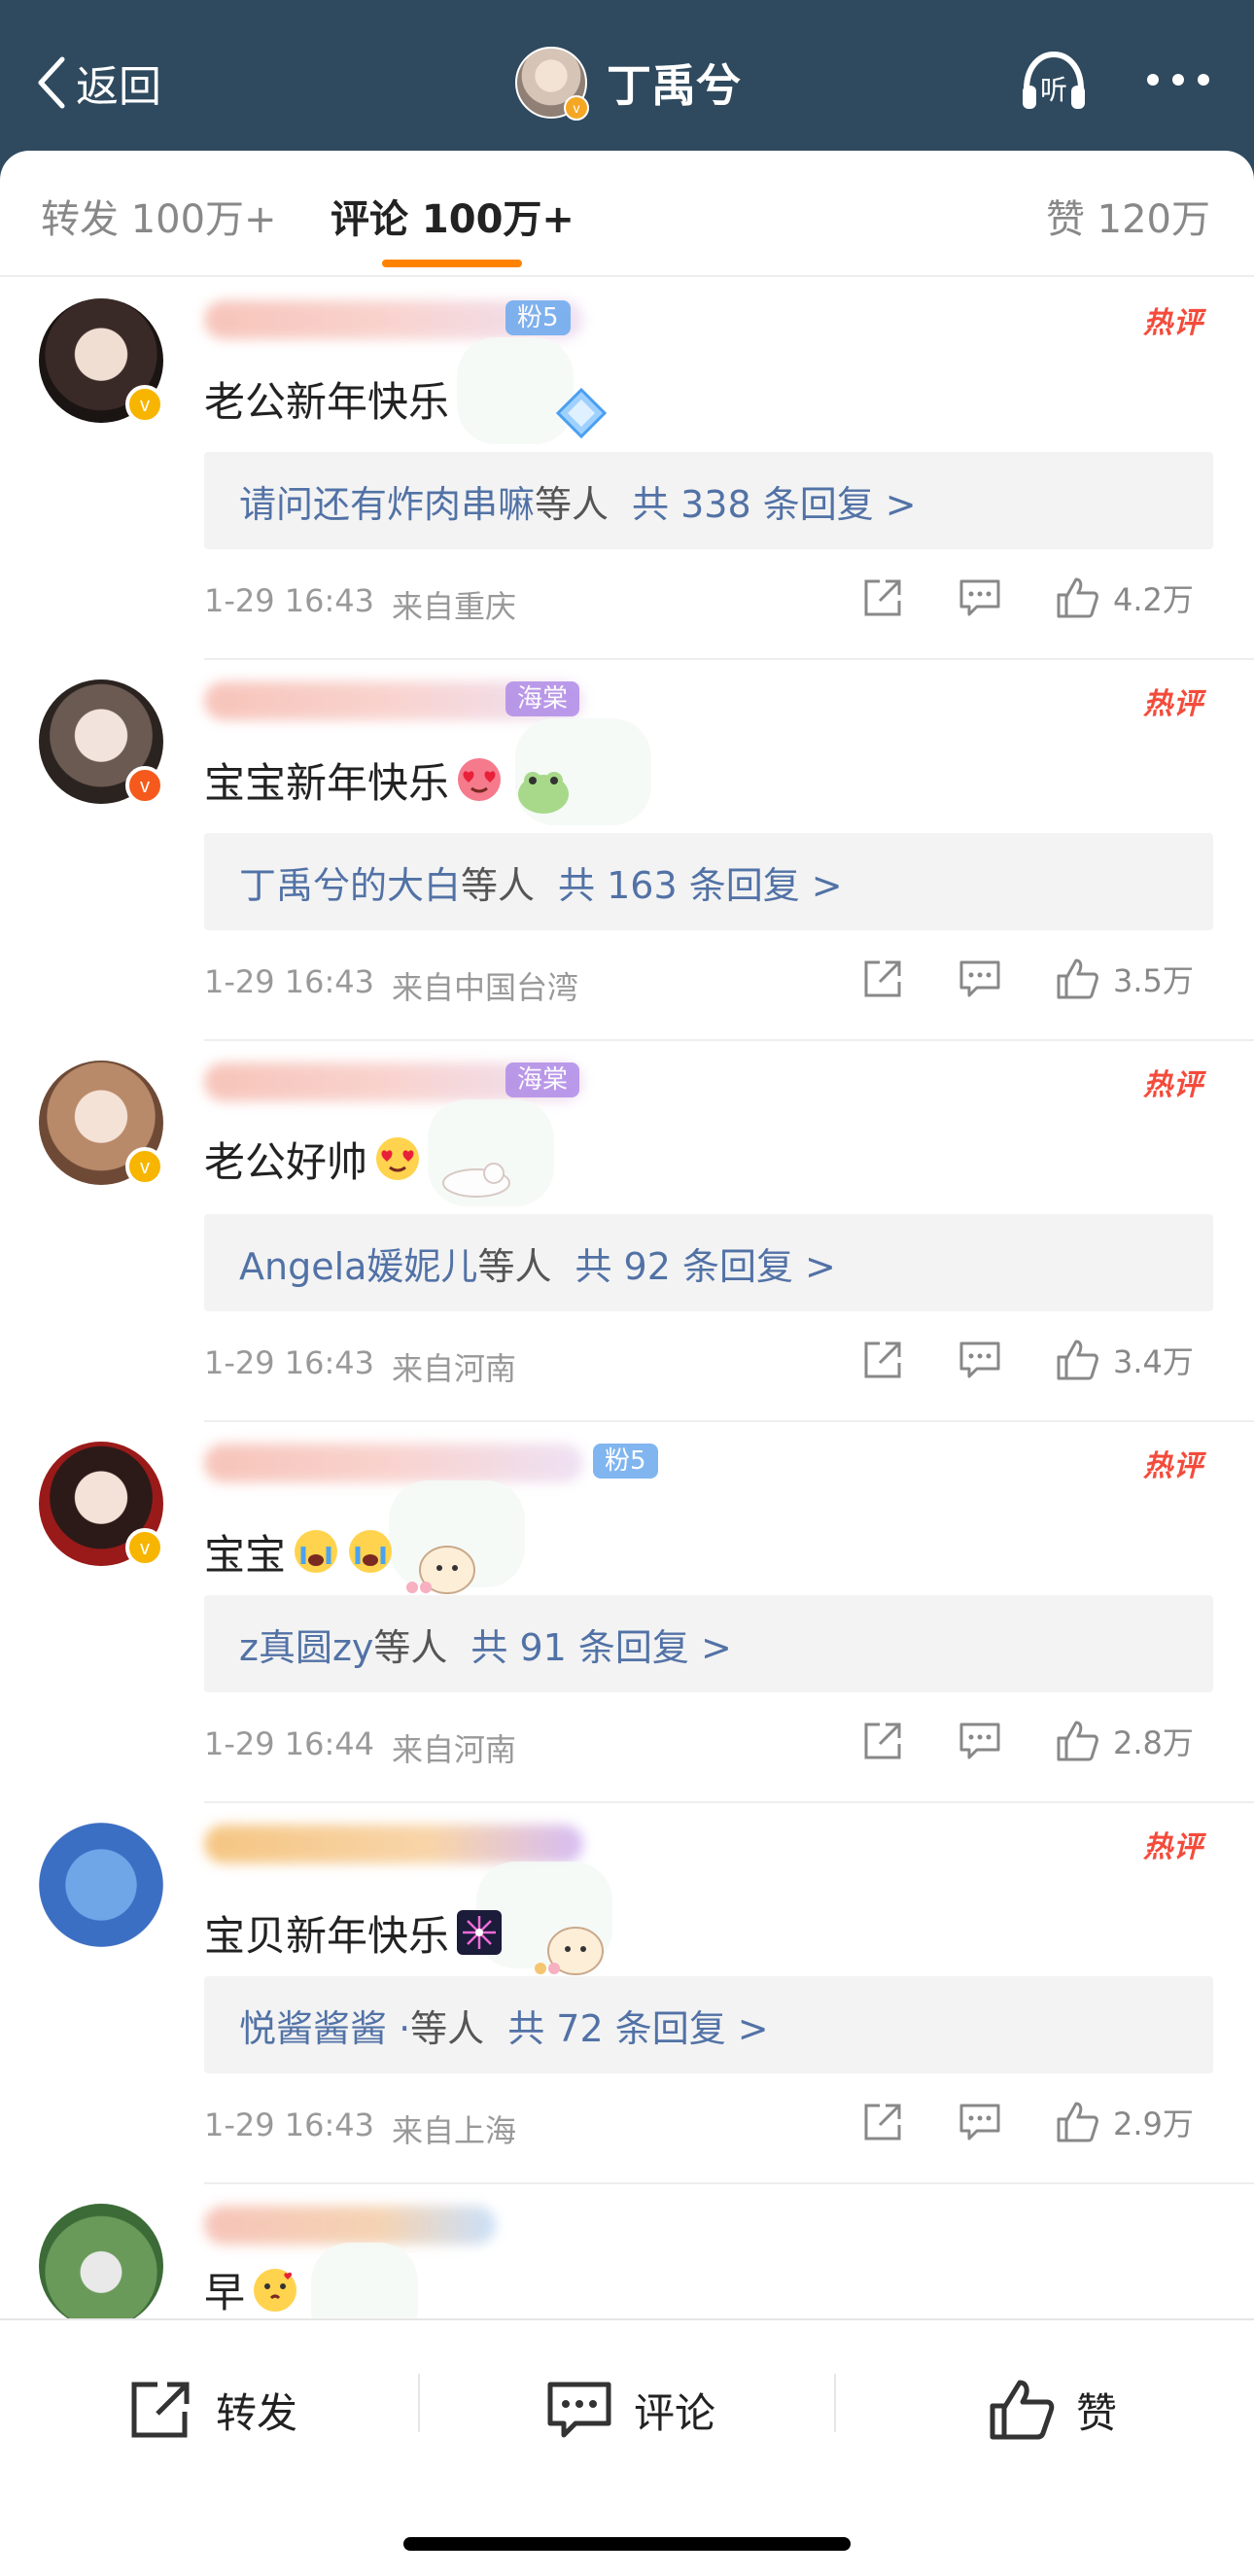 Image resolution: width=1254 pixels, height=2576 pixels. Describe the element at coordinates (327, 782) in the screenshot. I see `comment-text: 宝宝新年快乐` at that location.